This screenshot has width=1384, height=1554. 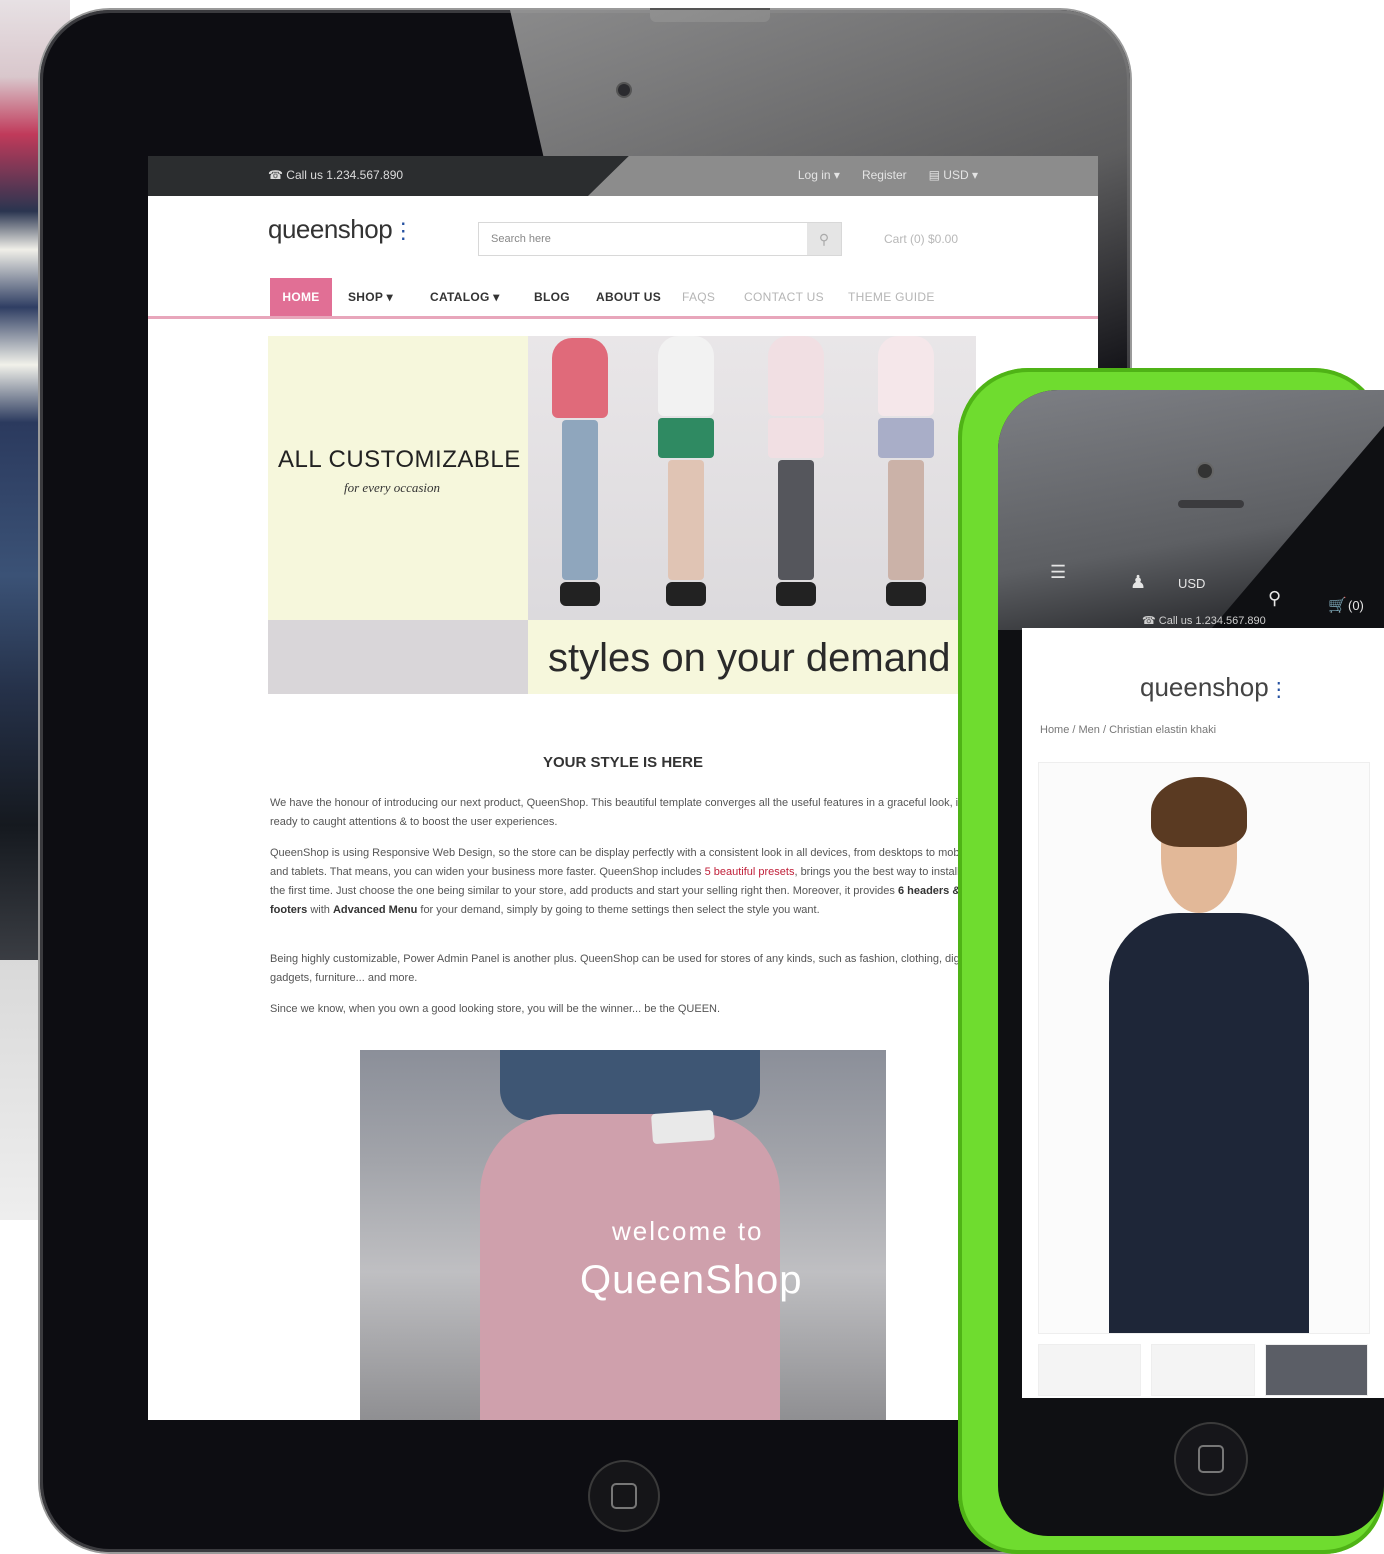 What do you see at coordinates (1199, 812) in the screenshot?
I see `hair-shape` at bounding box center [1199, 812].